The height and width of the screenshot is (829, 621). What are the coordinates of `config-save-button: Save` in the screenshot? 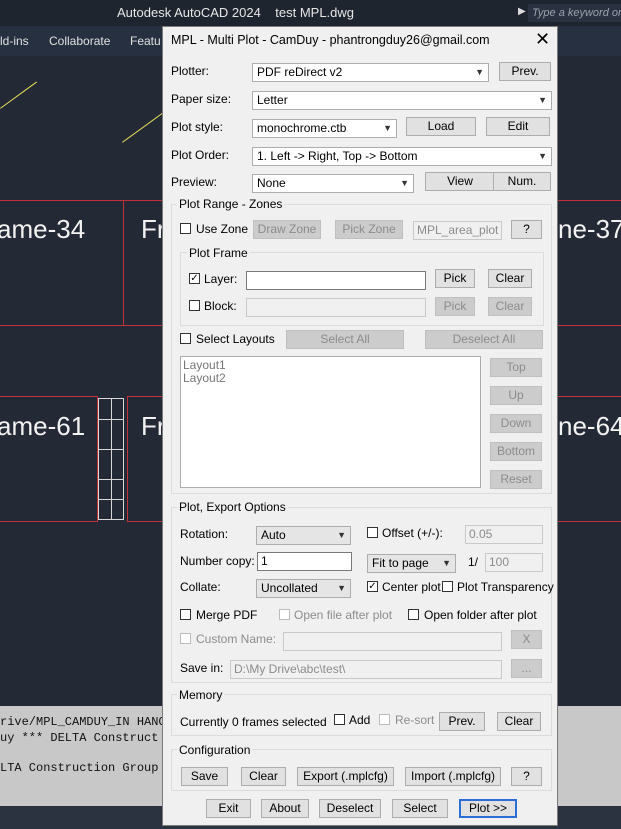 It's located at (204, 776).